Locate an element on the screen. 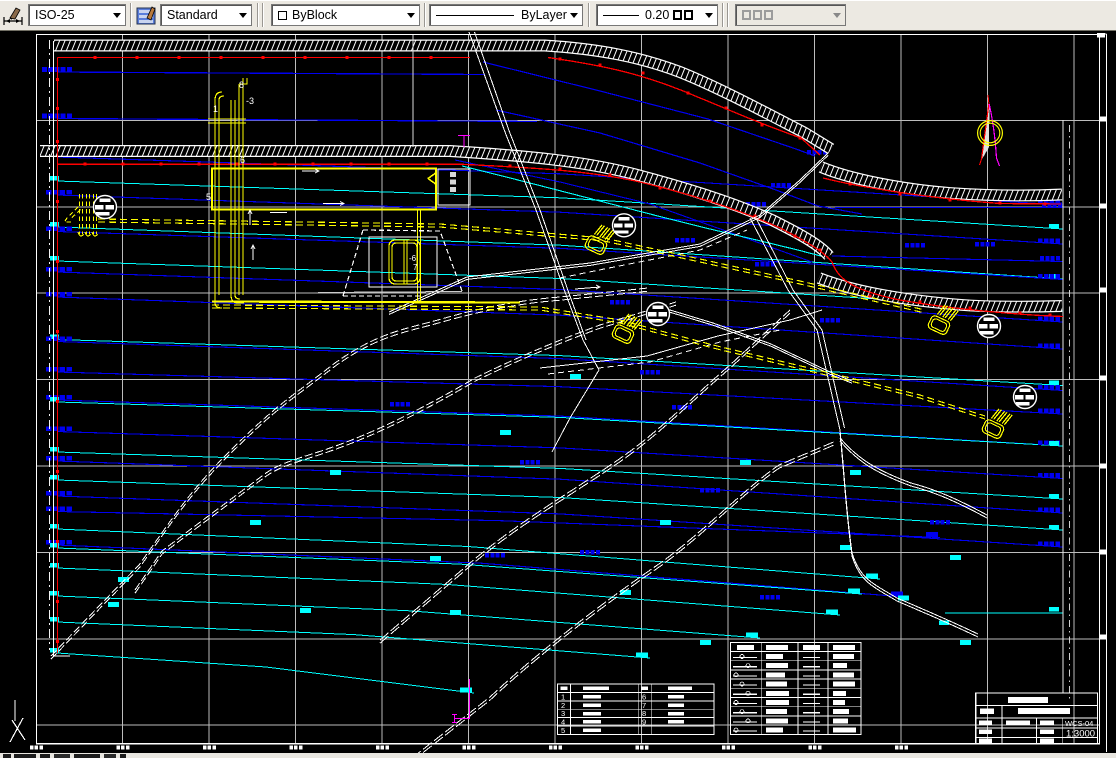 The width and height of the screenshot is (1116, 758). svg-text: 8 is located at coordinates (241, 85).